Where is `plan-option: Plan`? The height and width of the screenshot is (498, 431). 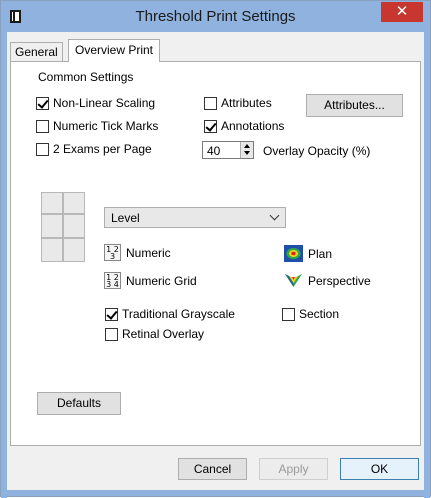
plan-option: Plan is located at coordinates (308, 253).